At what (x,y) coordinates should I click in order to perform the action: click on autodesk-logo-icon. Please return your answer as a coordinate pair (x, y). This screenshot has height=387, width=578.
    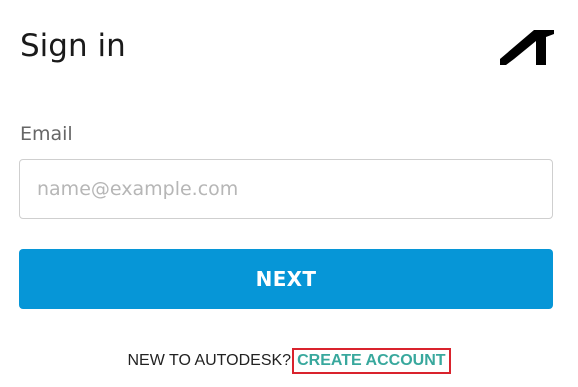
    Looking at the image, I should click on (527, 47).